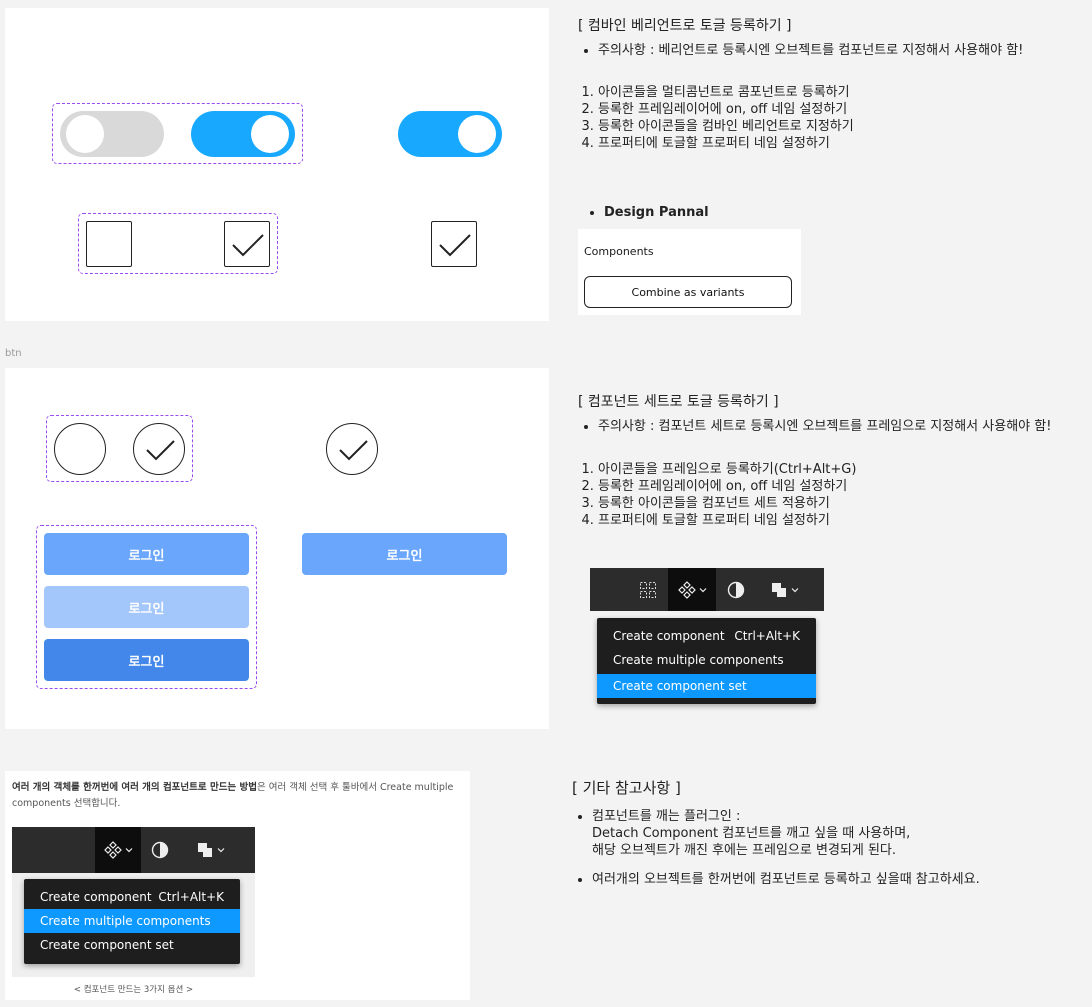 This screenshot has width=1092, height=1007. Describe the element at coordinates (656, 212) in the screenshot. I see `design-panel-label: Design Pannal` at that location.